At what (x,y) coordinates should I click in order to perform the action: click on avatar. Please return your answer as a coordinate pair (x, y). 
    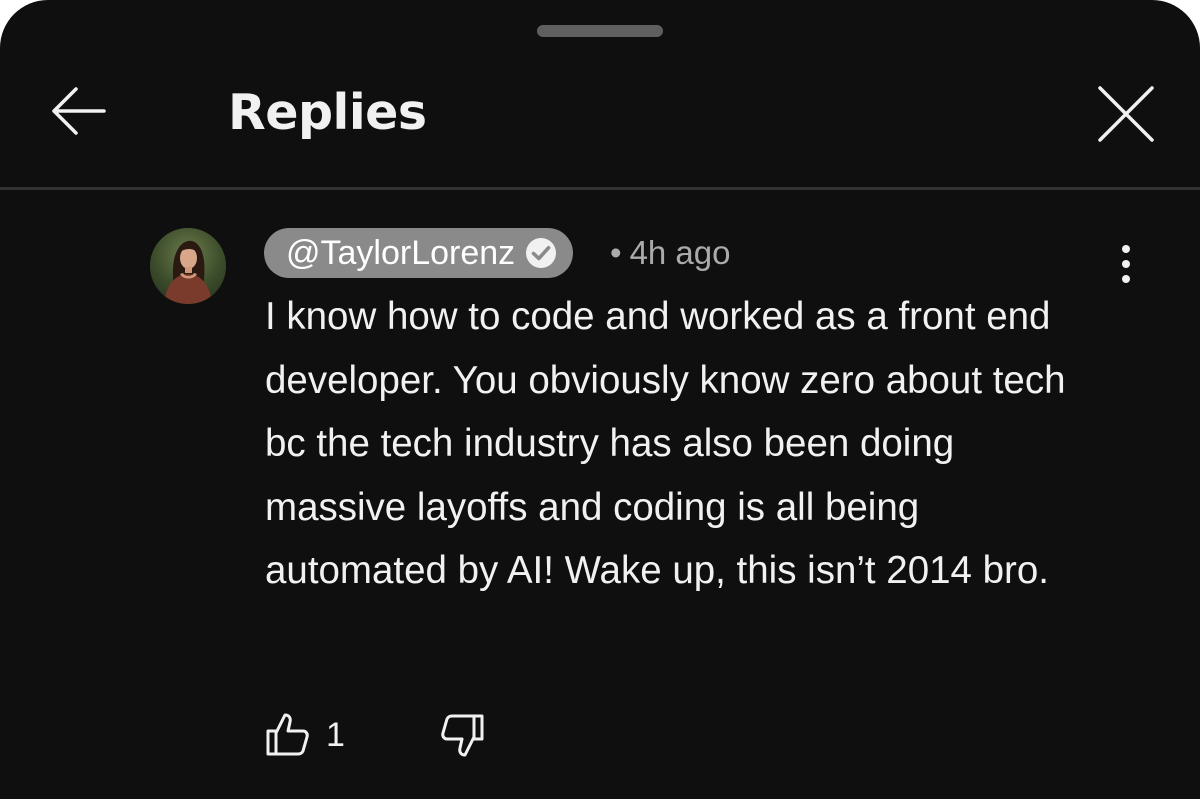
    Looking at the image, I should click on (188, 266).